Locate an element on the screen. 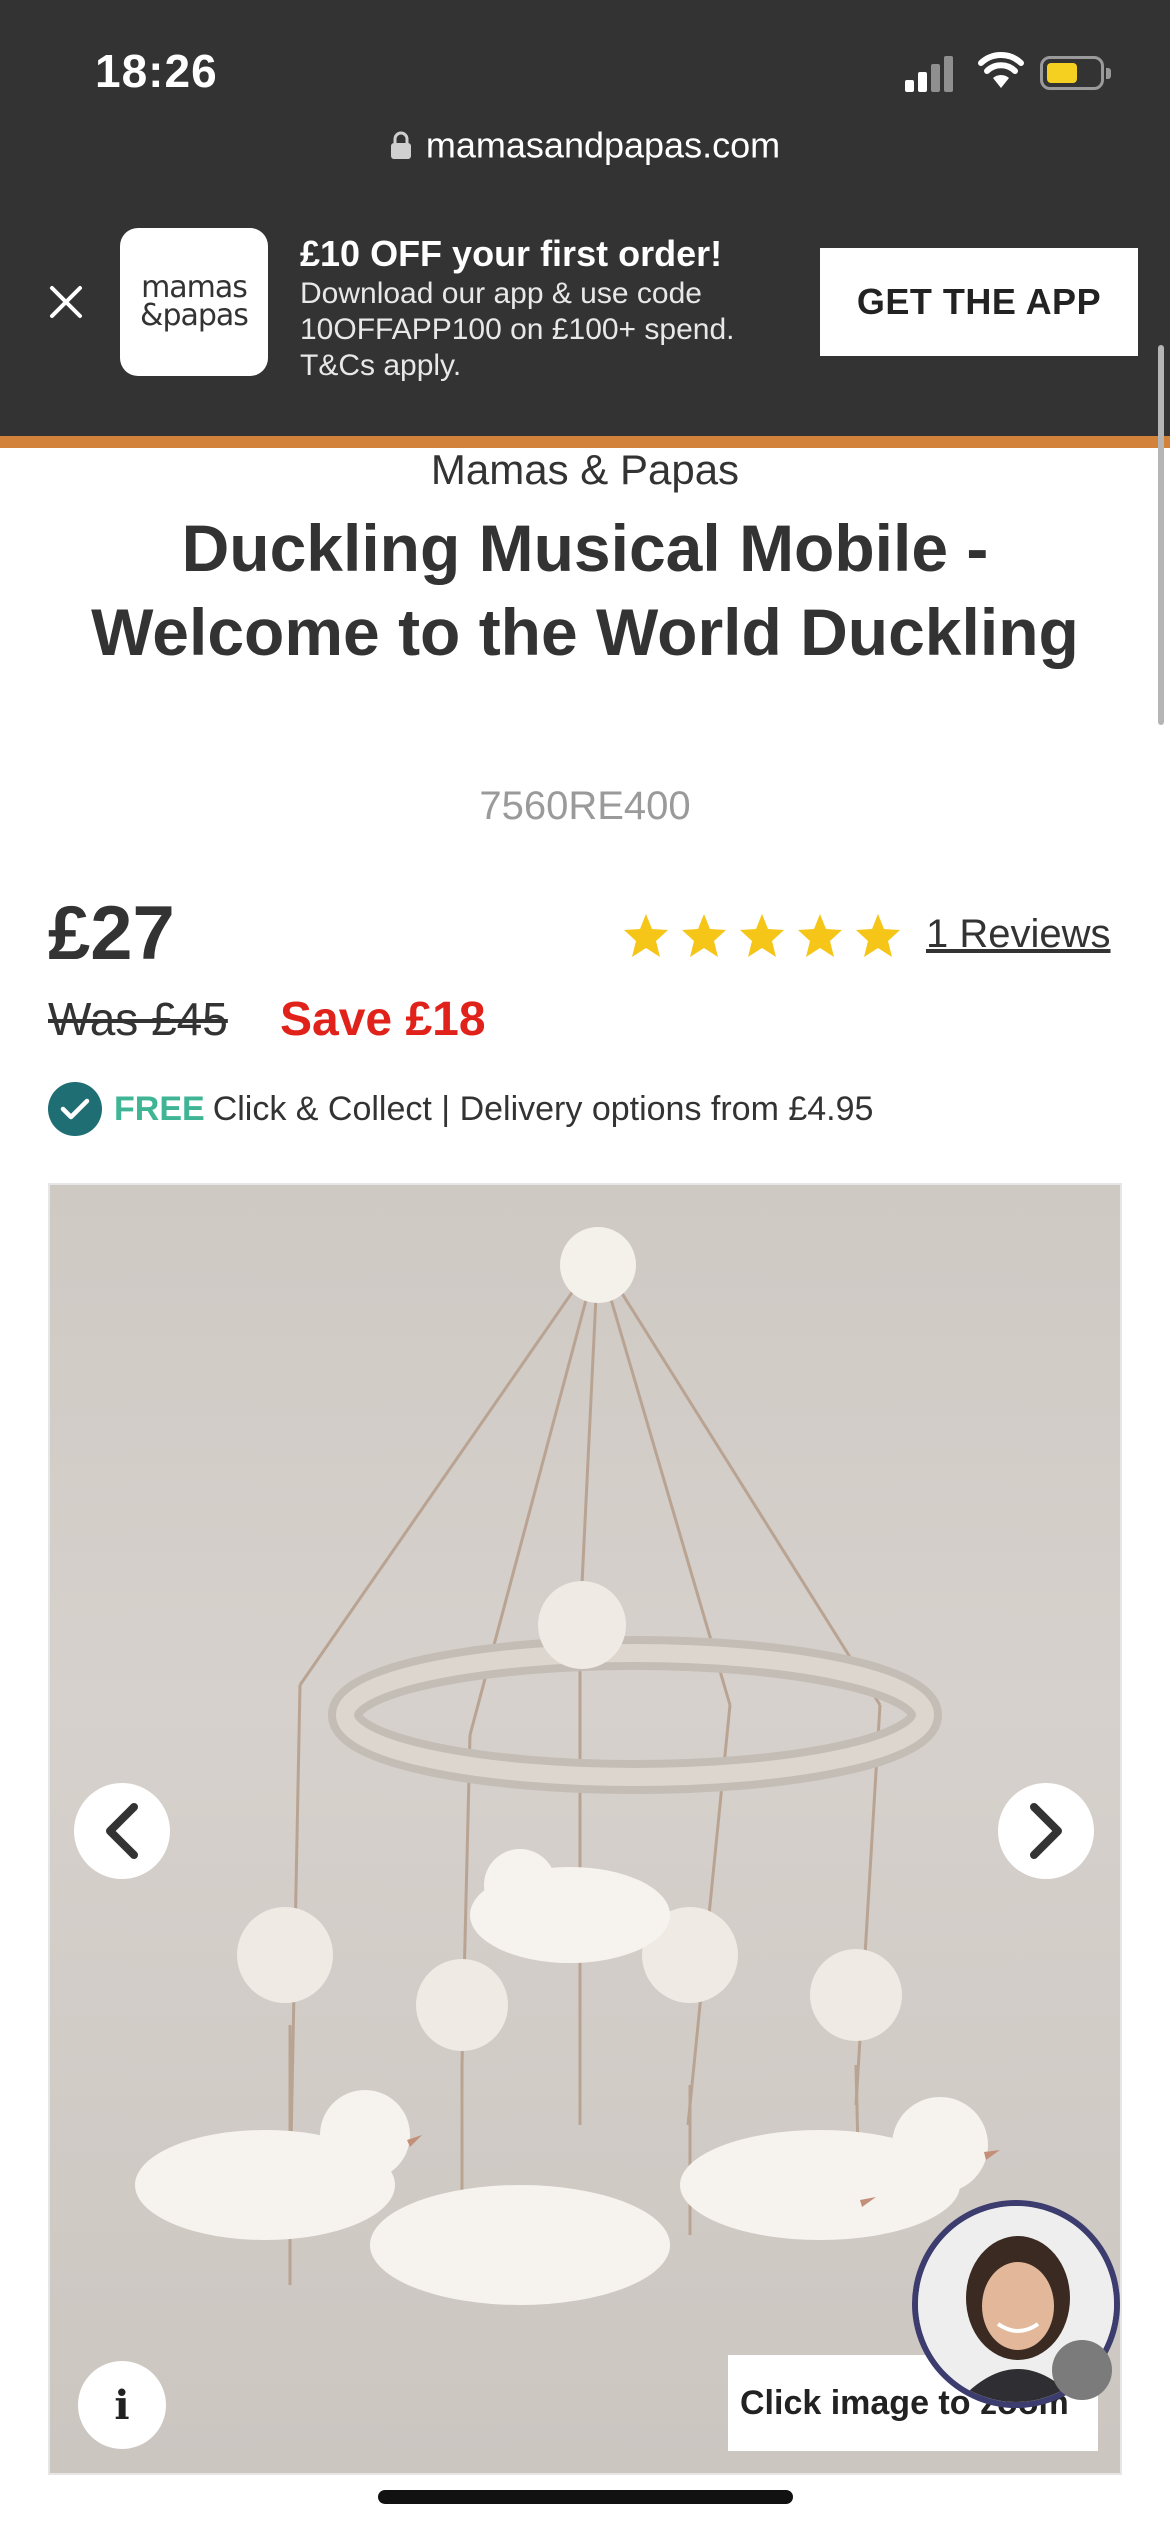 Image resolution: width=1170 pixels, height=2532 pixels. previous-image-button is located at coordinates (122, 1831).